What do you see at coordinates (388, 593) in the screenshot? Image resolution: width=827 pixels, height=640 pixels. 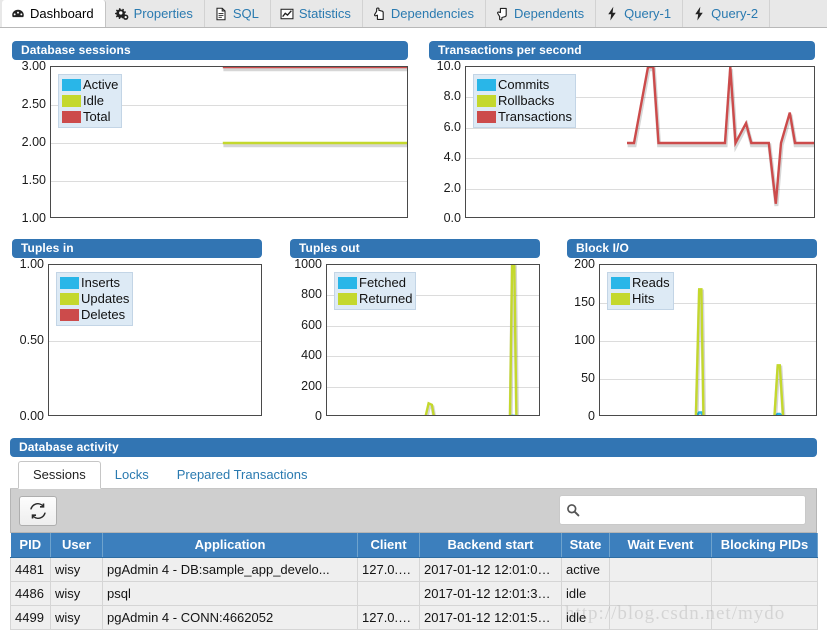 I see `cell-client` at bounding box center [388, 593].